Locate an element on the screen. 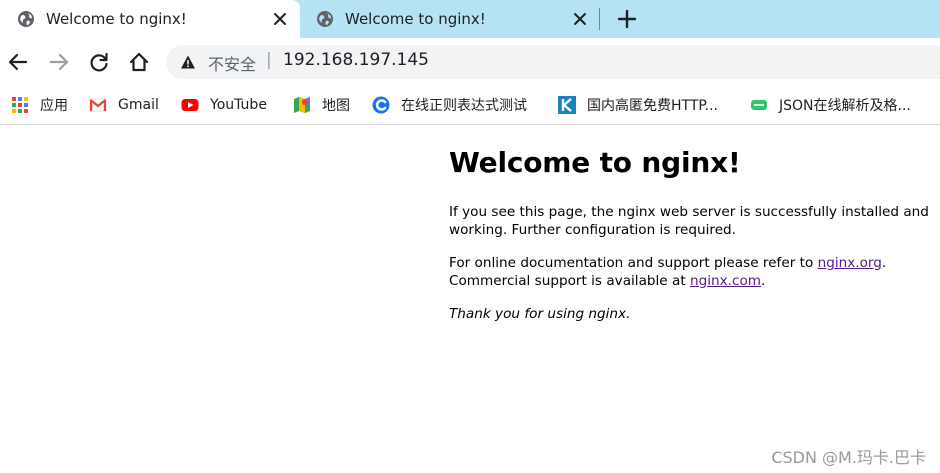 The image size is (940, 473). json-site-icon is located at coordinates (759, 105).